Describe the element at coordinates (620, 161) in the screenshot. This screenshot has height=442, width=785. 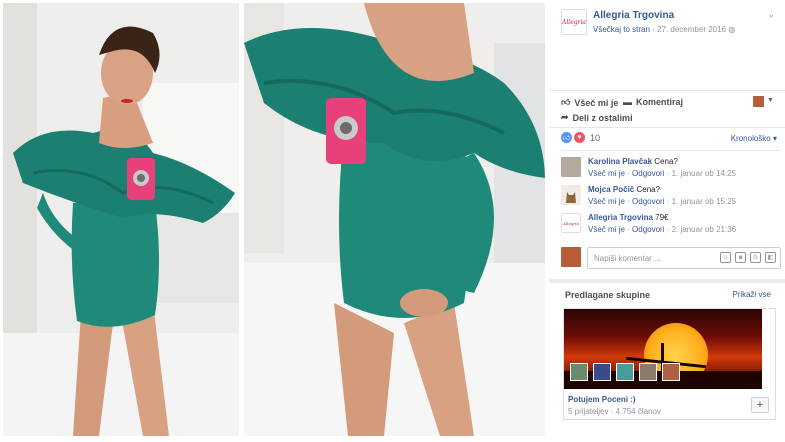
I see `comment-author: Karolina Plavčak` at that location.